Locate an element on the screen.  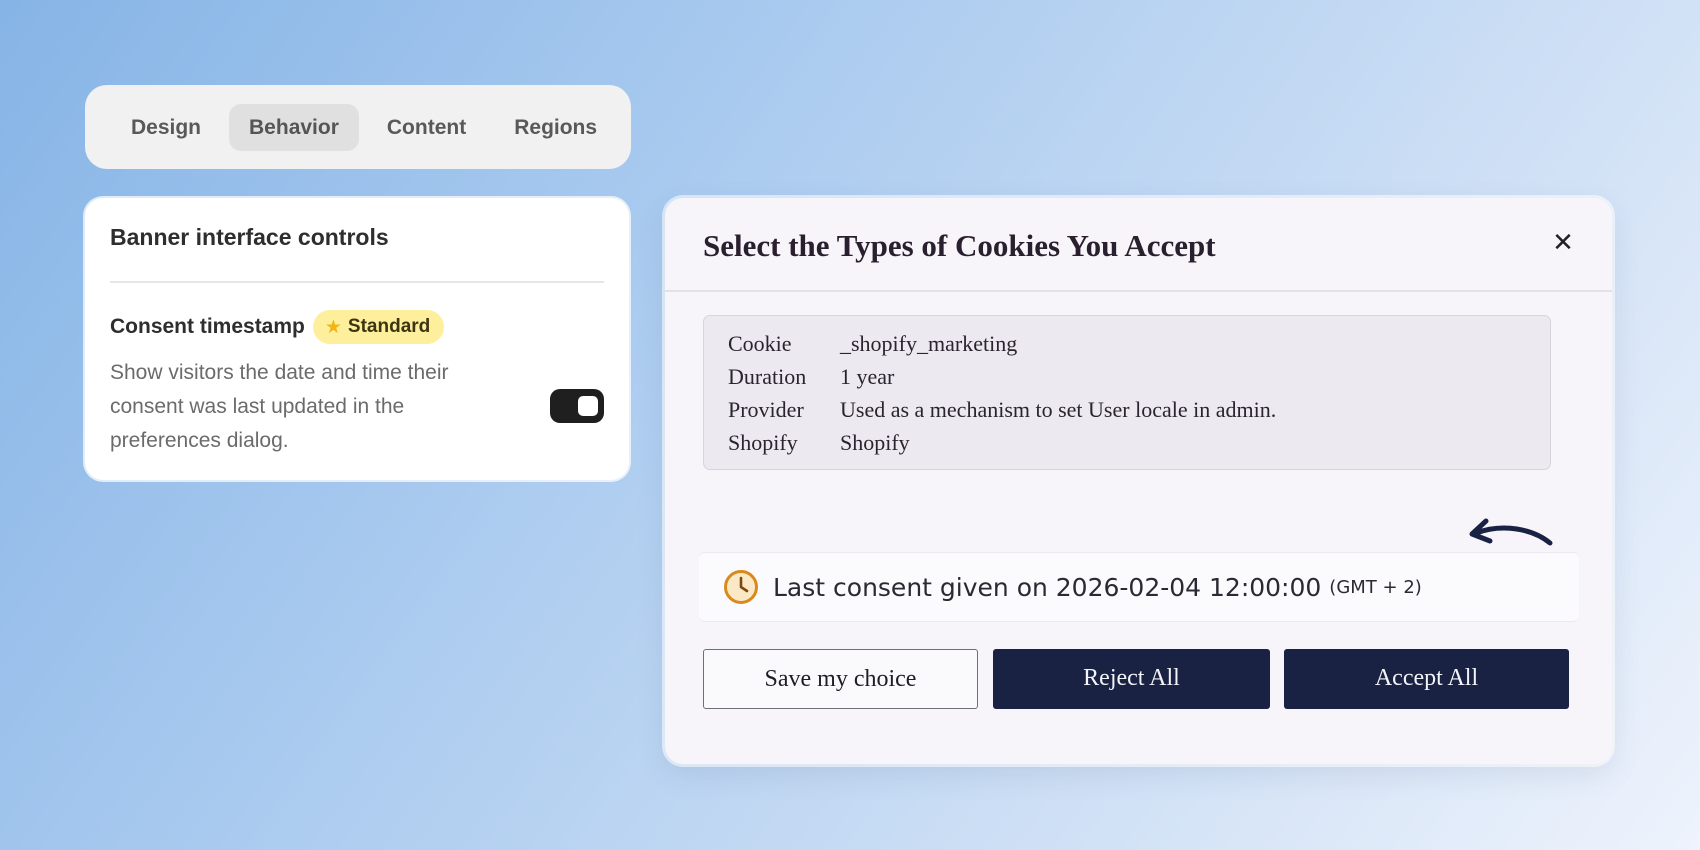
info-label: Duration is located at coordinates (767, 376).